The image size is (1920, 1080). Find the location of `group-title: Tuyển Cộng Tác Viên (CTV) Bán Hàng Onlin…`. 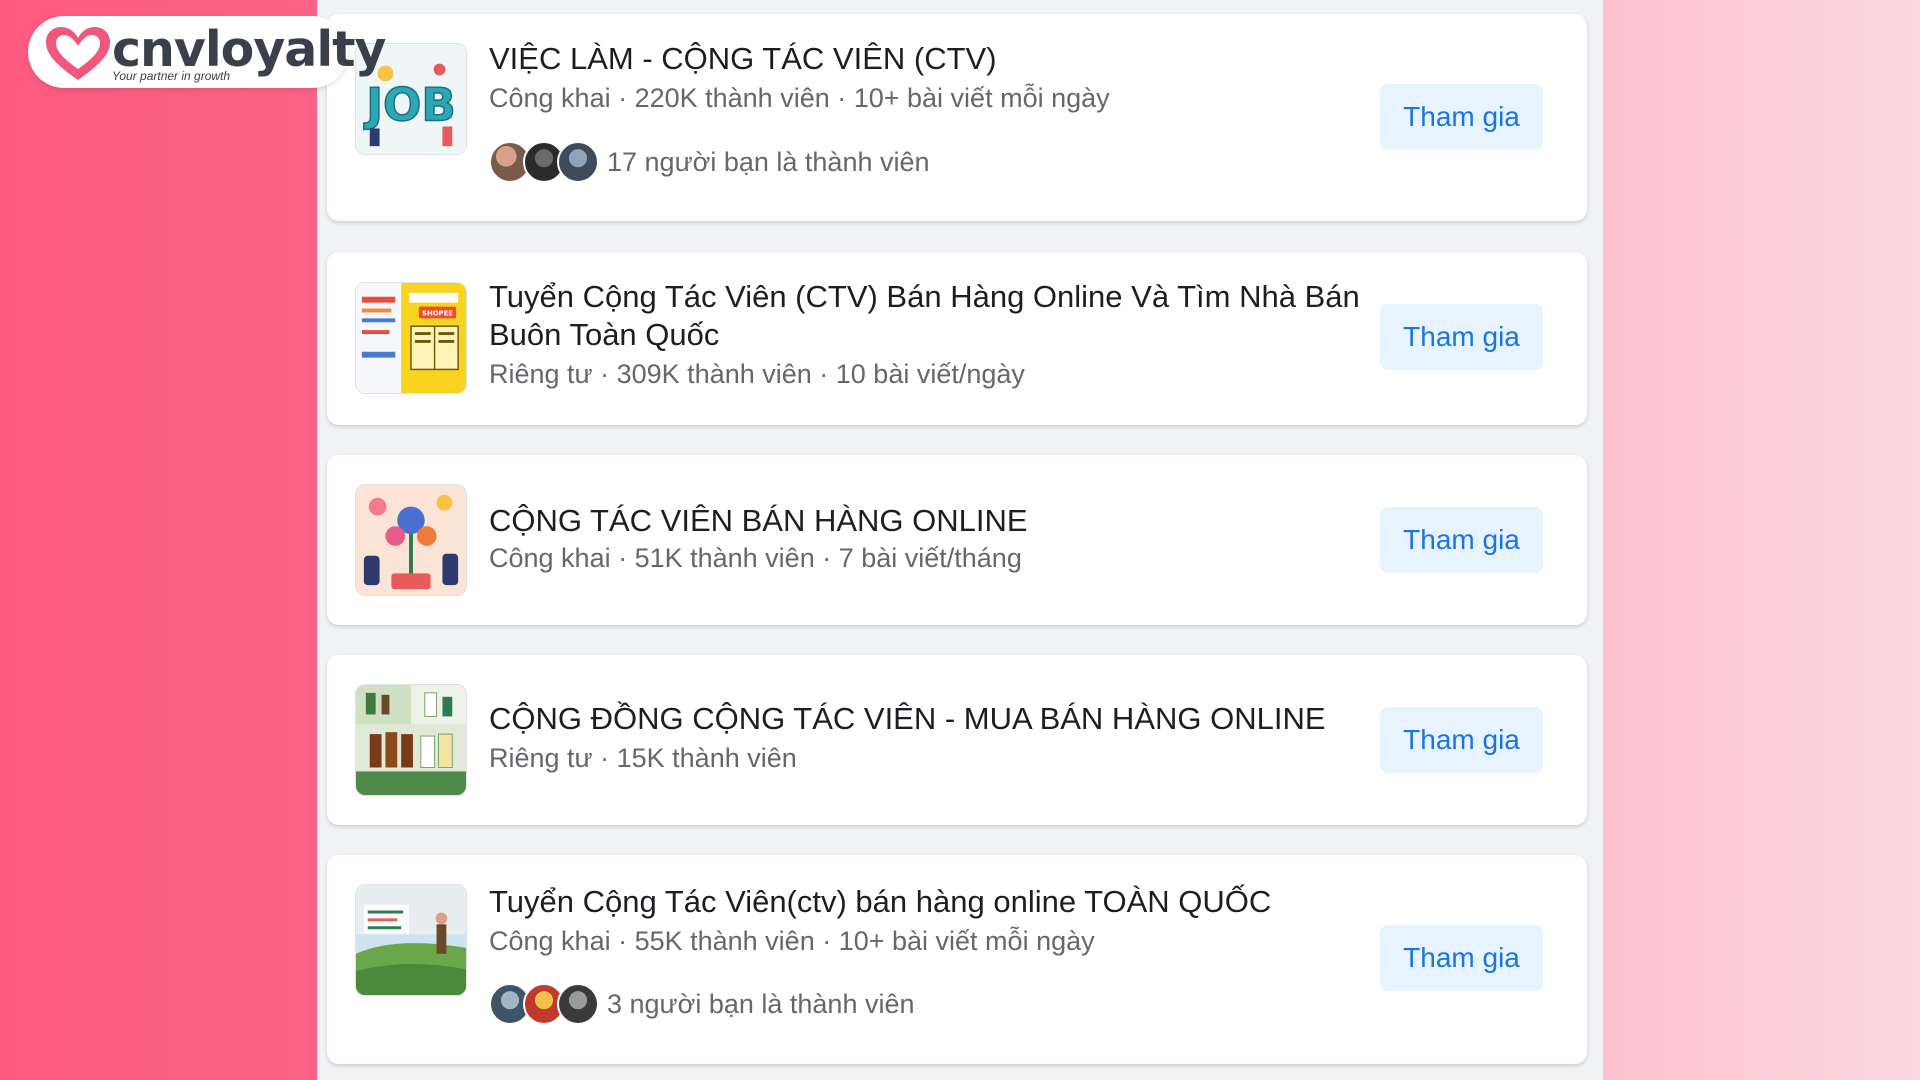

group-title: Tuyển Cộng Tác Viên (CTV) Bán Hàng Onlin… is located at coordinates (929, 316).